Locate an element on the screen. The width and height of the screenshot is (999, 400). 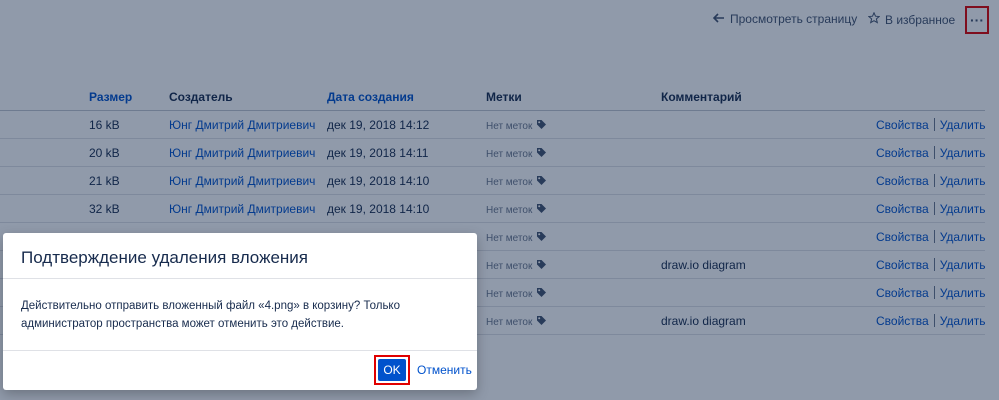
dialog-title: Подтверждение удаления вложения is located at coordinates (164, 257).